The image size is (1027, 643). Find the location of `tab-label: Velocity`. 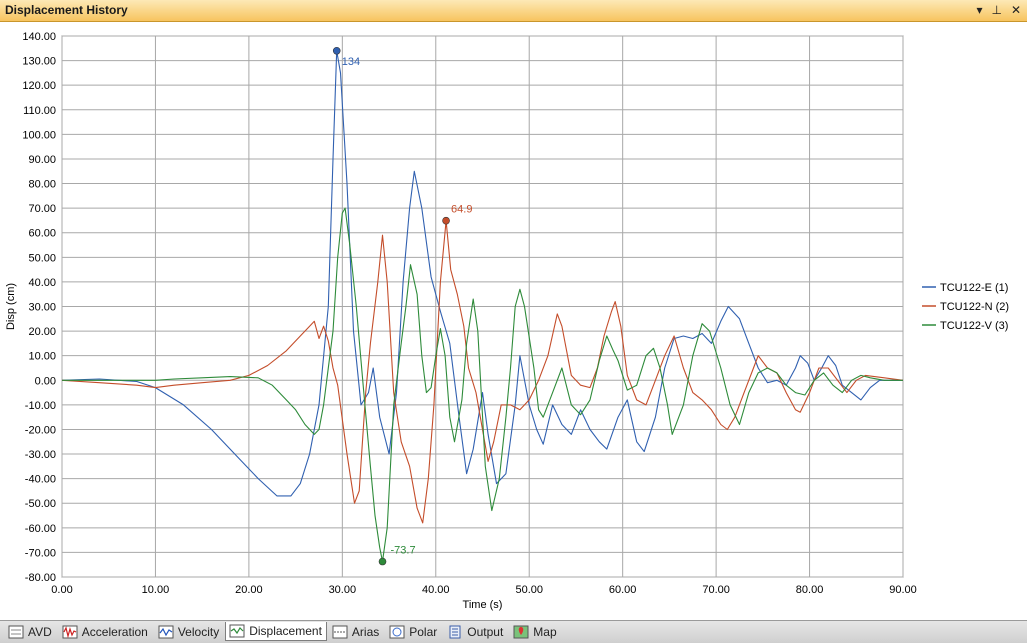

tab-label: Velocity is located at coordinates (198, 631).